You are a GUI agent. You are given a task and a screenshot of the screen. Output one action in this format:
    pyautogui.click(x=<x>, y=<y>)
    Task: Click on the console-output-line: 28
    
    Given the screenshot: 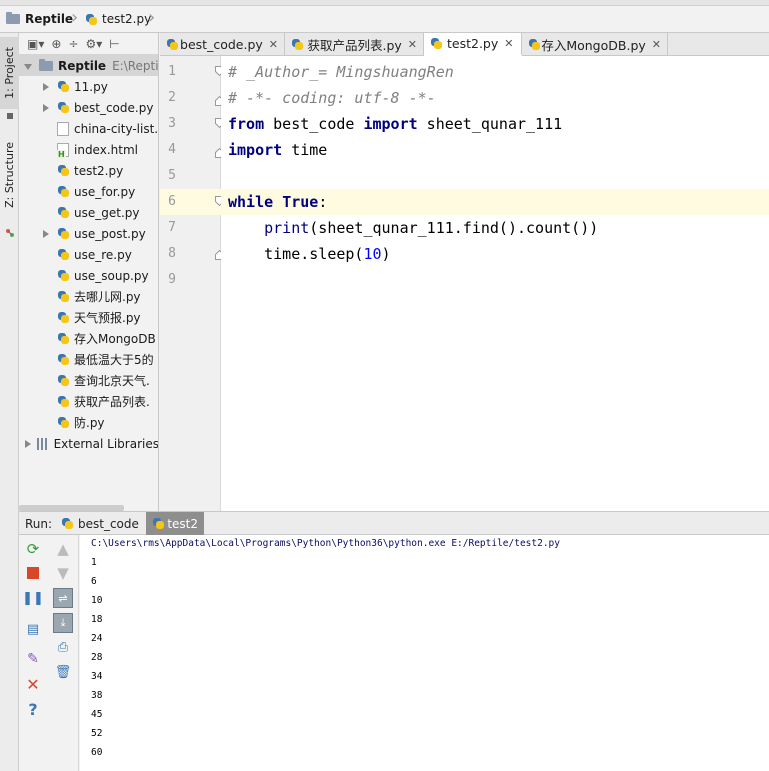 What is the action you would take?
    pyautogui.click(x=97, y=657)
    